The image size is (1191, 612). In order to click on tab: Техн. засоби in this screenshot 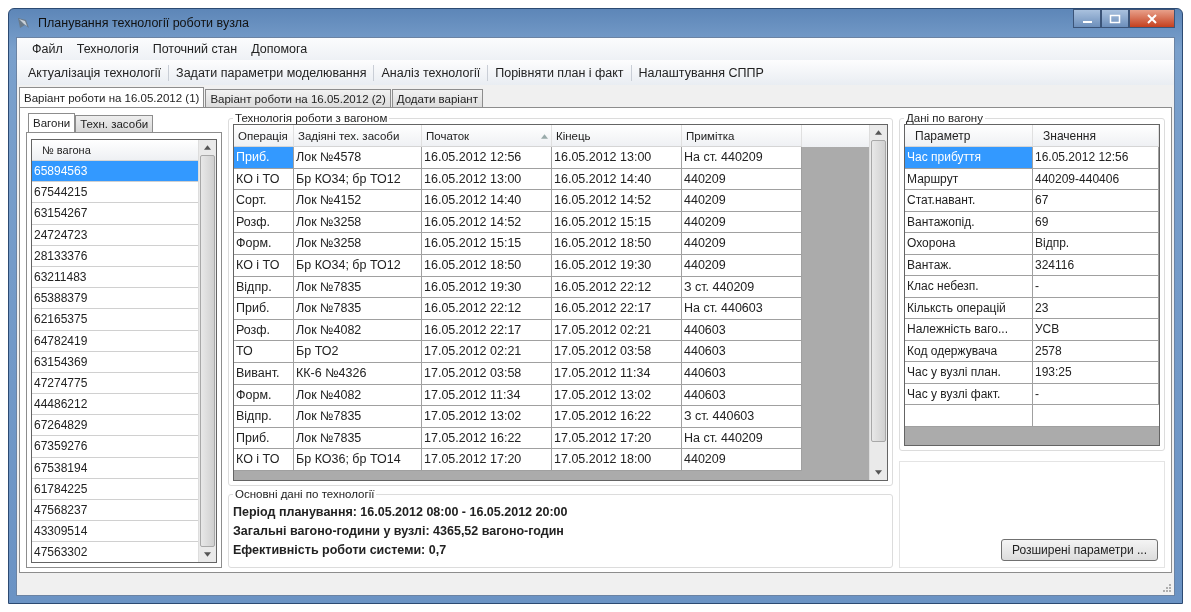, I will do `click(114, 123)`.